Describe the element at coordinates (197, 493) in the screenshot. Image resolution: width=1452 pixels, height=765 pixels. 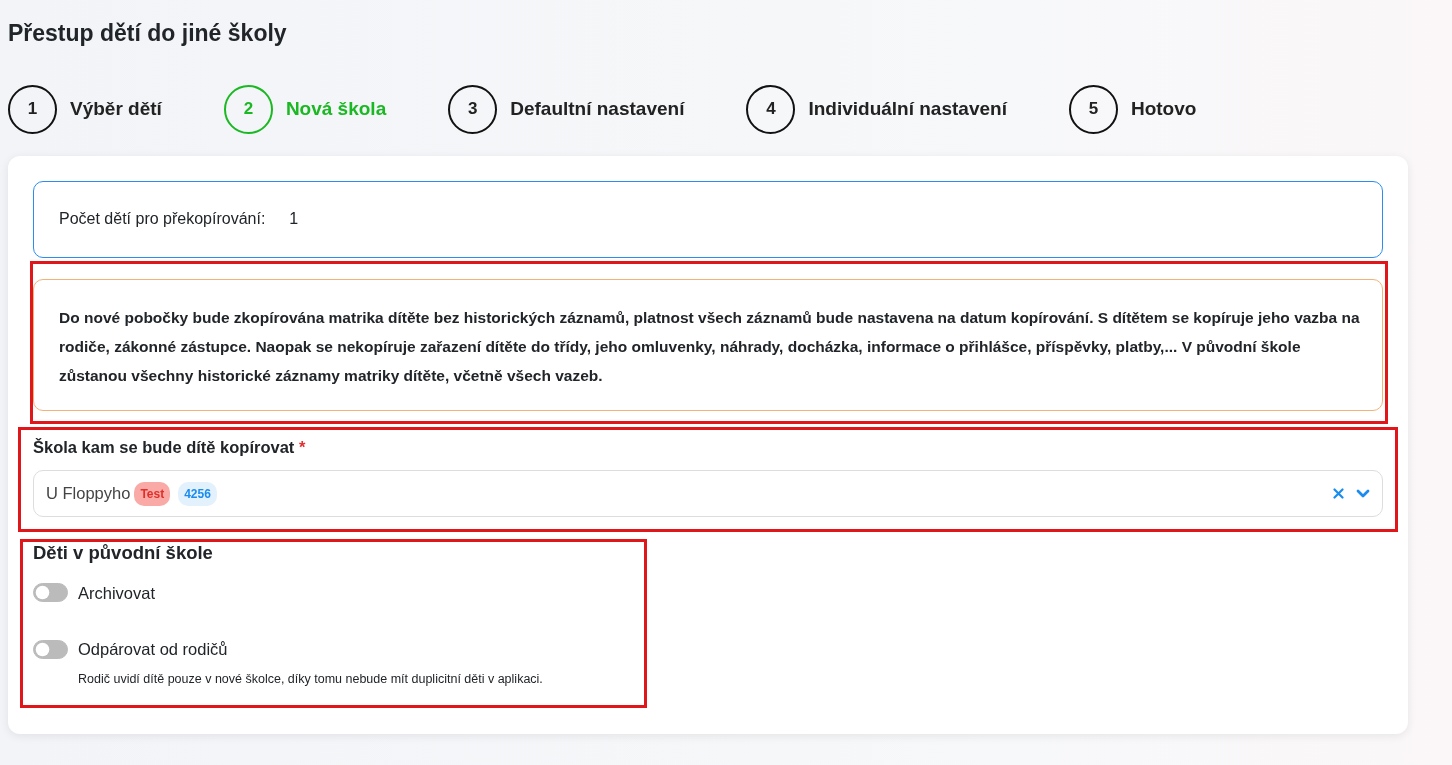
I see `id-tag: 4256` at that location.